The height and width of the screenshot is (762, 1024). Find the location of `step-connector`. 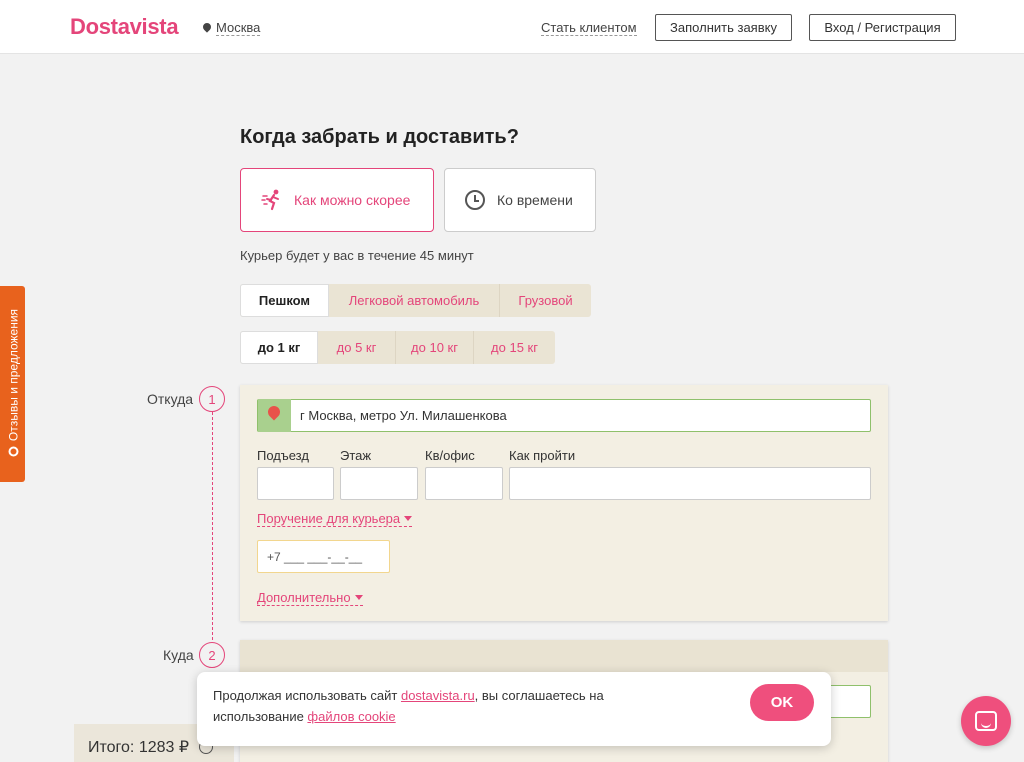

step-connector is located at coordinates (212, 526).